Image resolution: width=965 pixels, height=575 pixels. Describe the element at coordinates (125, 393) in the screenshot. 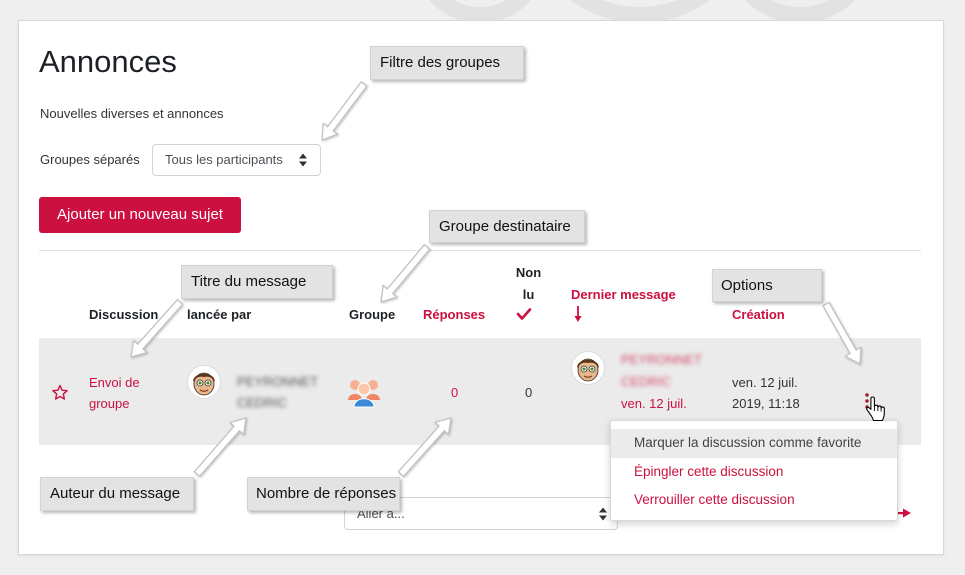

I see `discussion-title-link: Envoi de groupe` at that location.